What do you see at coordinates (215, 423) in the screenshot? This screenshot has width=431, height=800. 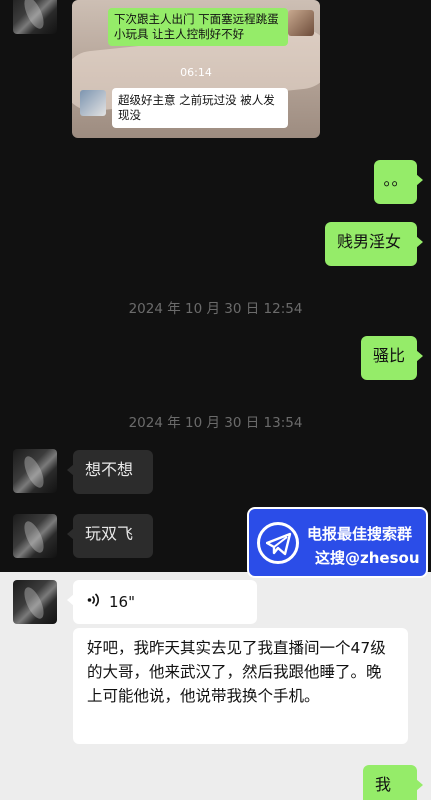 I see `chat-timestamp: 2024 年 10 月 30 日 13:54` at bounding box center [215, 423].